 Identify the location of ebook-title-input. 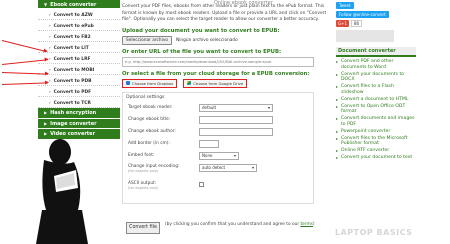
(236, 119).